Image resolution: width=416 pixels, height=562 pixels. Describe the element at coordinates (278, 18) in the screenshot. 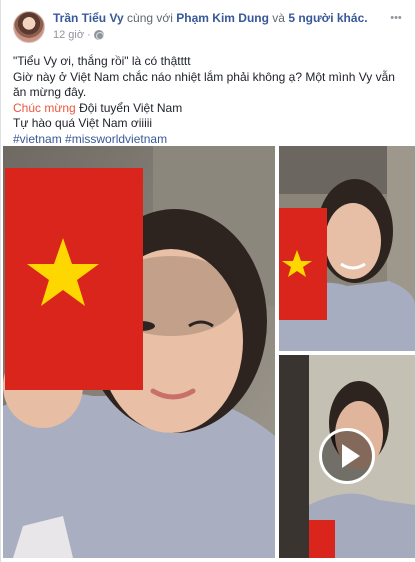

I see `and-text: và` at that location.